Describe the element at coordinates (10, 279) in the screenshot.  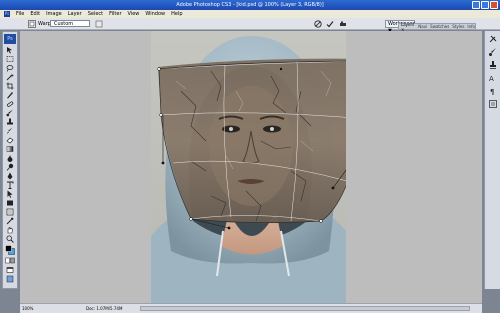
I see `edit-in-imageready-icon` at that location.